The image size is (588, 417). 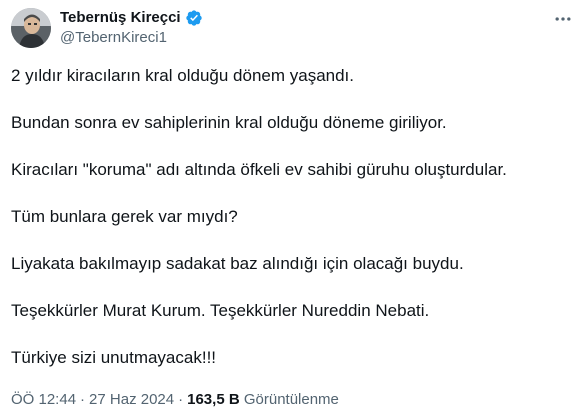 What do you see at coordinates (291, 399) in the screenshot?
I see `views-label: Görüntülenme` at bounding box center [291, 399].